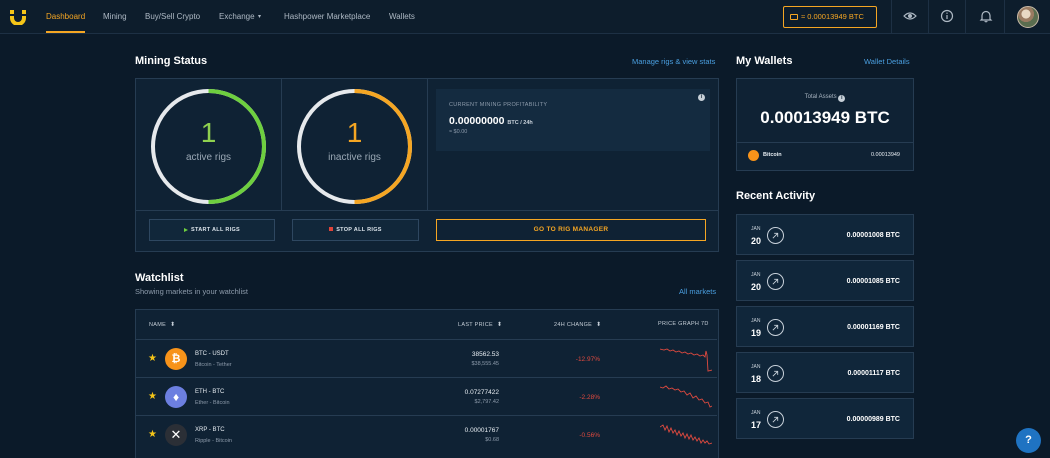 This screenshot has height=458, width=1050. What do you see at coordinates (756, 333) in the screenshot?
I see `activity-day: 19` at bounding box center [756, 333].